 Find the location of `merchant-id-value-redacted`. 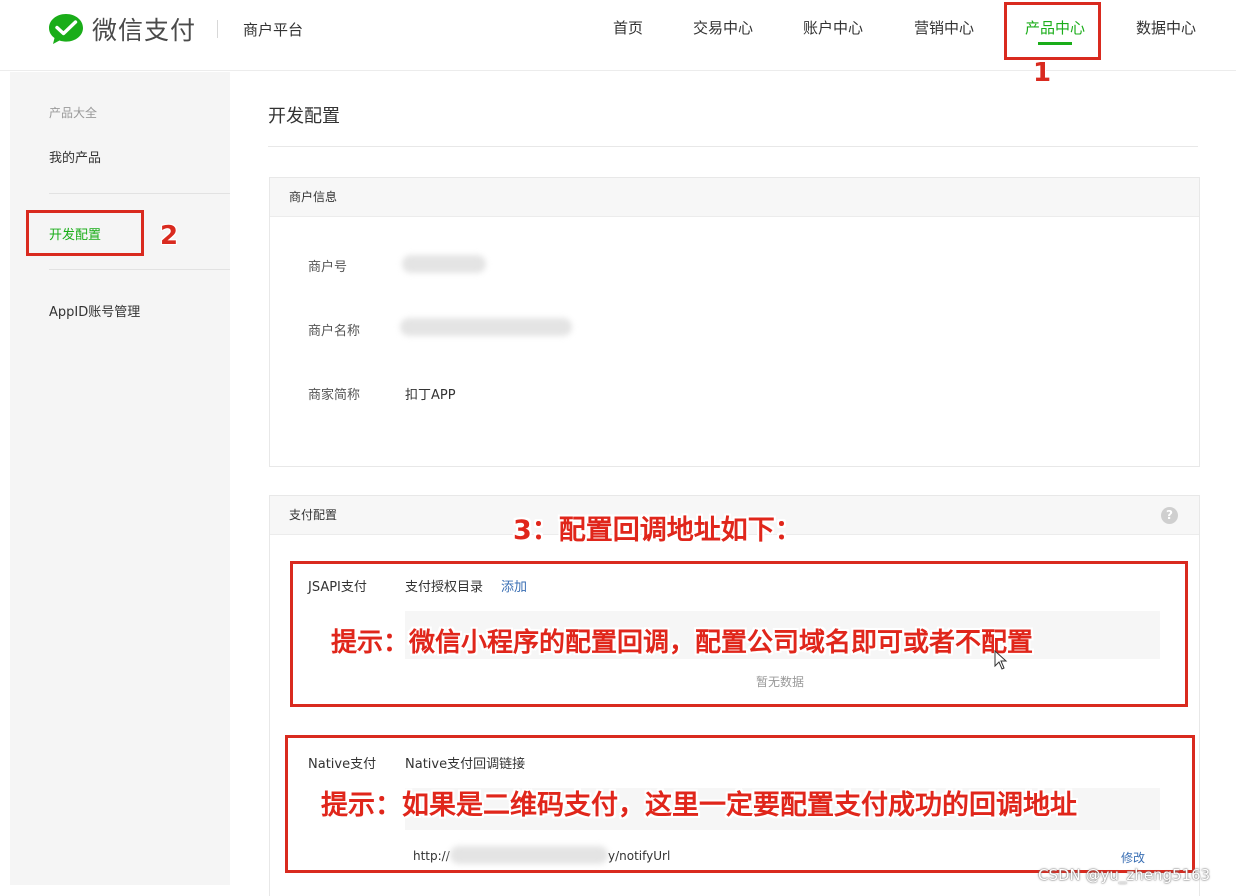

merchant-id-value-redacted is located at coordinates (444, 264).